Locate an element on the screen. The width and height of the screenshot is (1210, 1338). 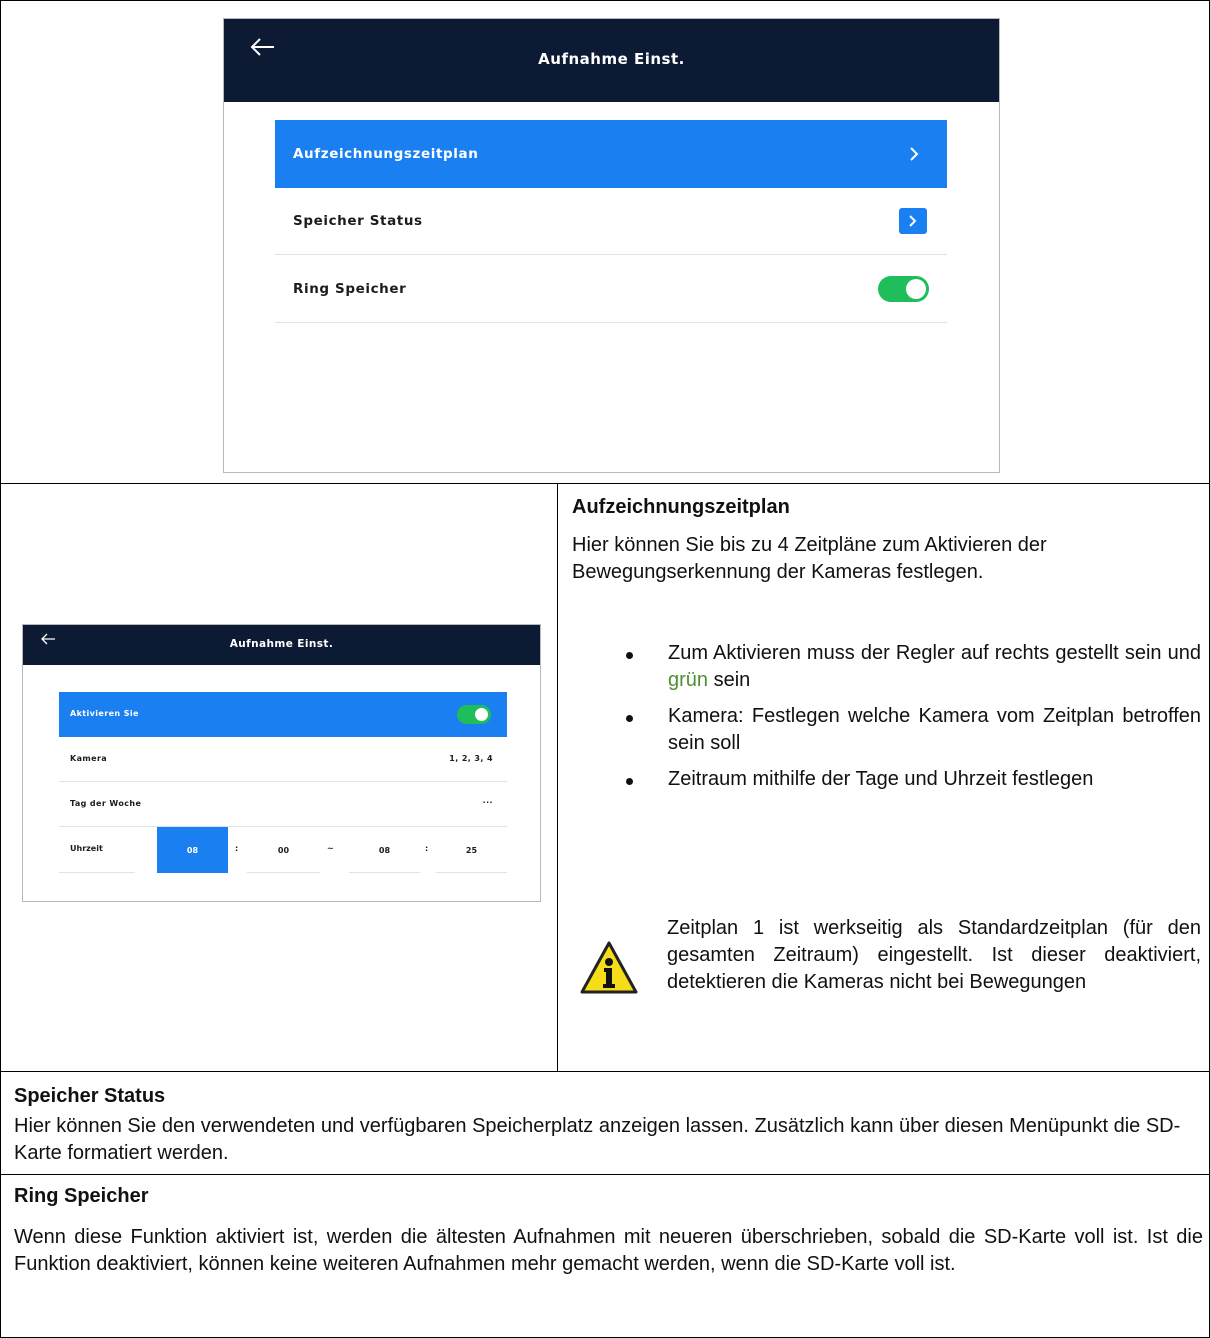
end-hour-field: 08 is located at coordinates (384, 850).